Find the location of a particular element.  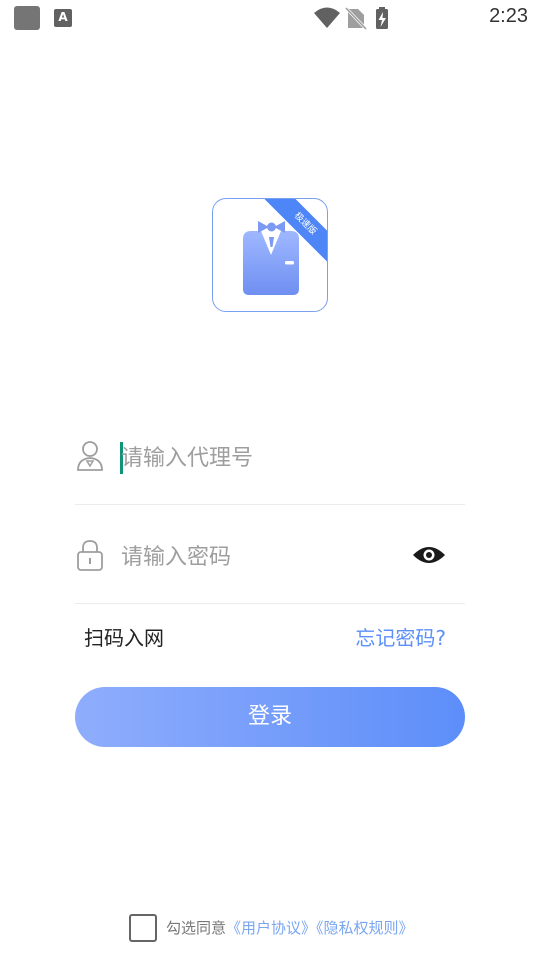

show-password-eye-icon is located at coordinates (429, 555).